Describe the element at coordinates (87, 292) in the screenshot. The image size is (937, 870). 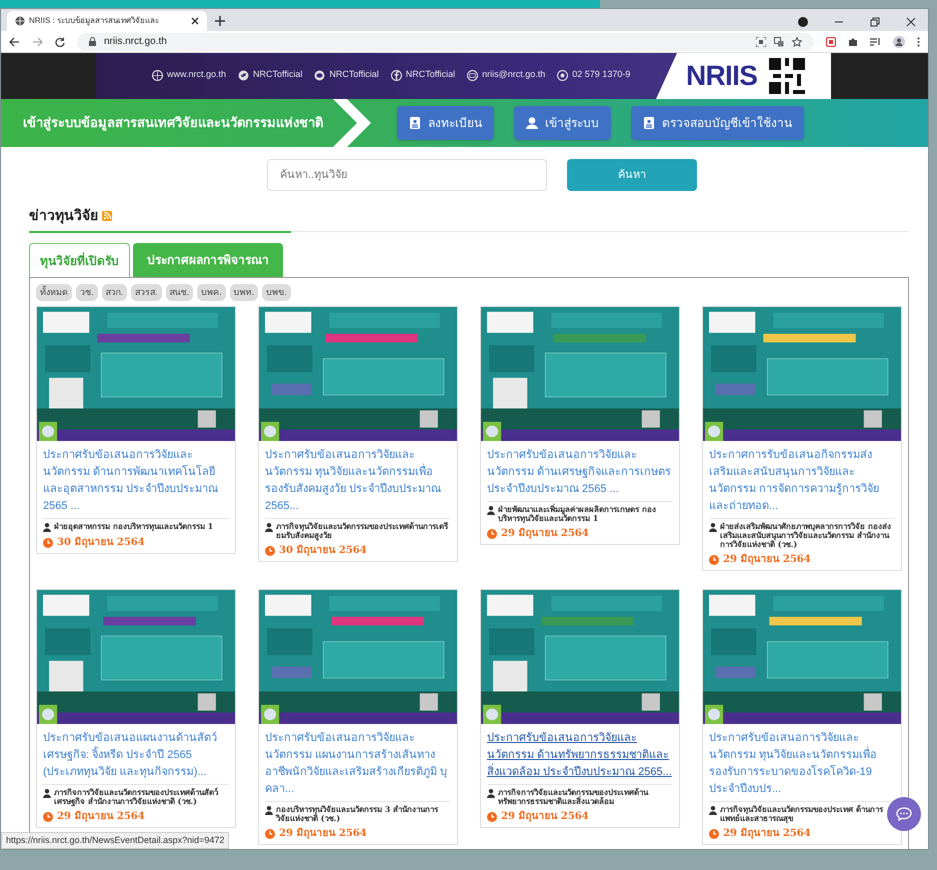
I see `filter-chip: วช.` at that location.